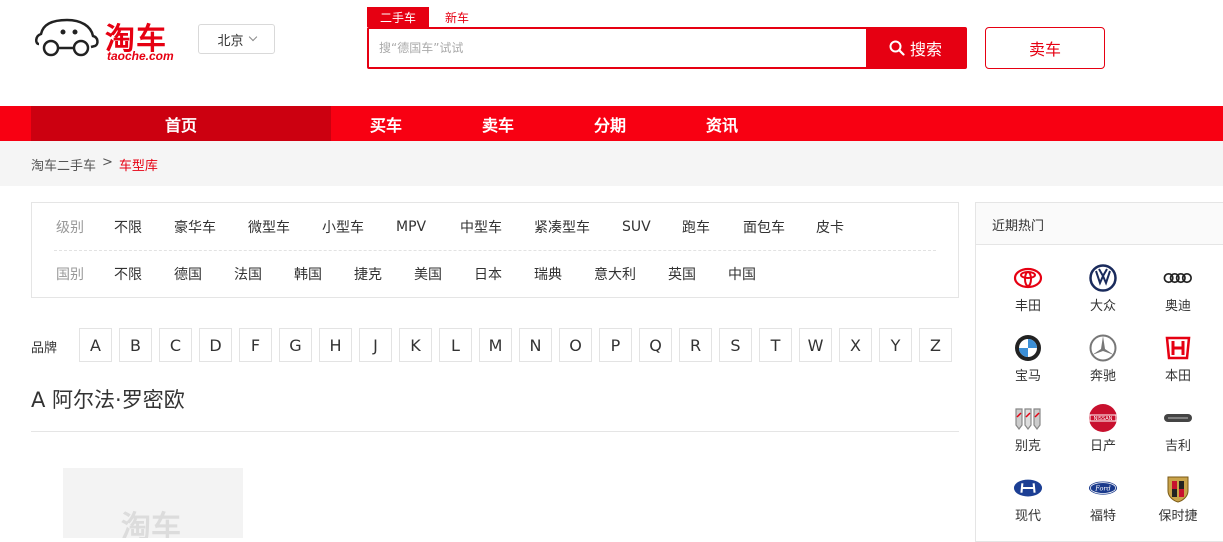 The height and width of the screenshot is (542, 1223). Describe the element at coordinates (1178, 358) in the screenshot. I see `hot-brand-honda: 本田` at that location.